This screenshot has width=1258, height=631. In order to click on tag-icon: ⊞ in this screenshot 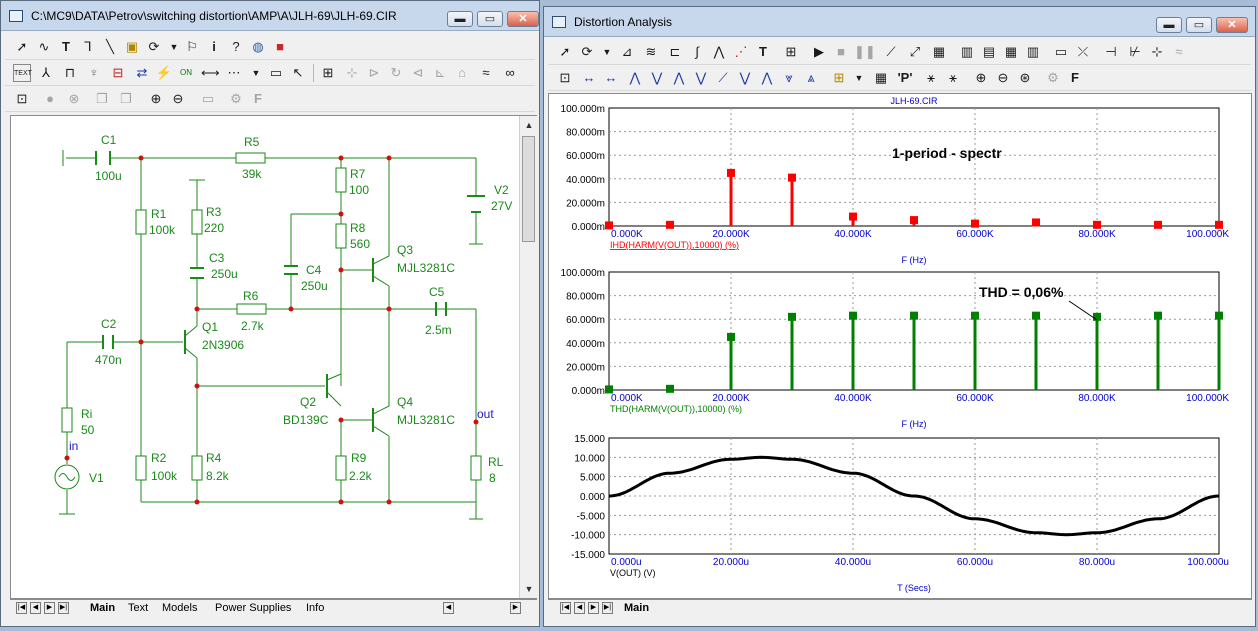, I will do `click(839, 78)`.